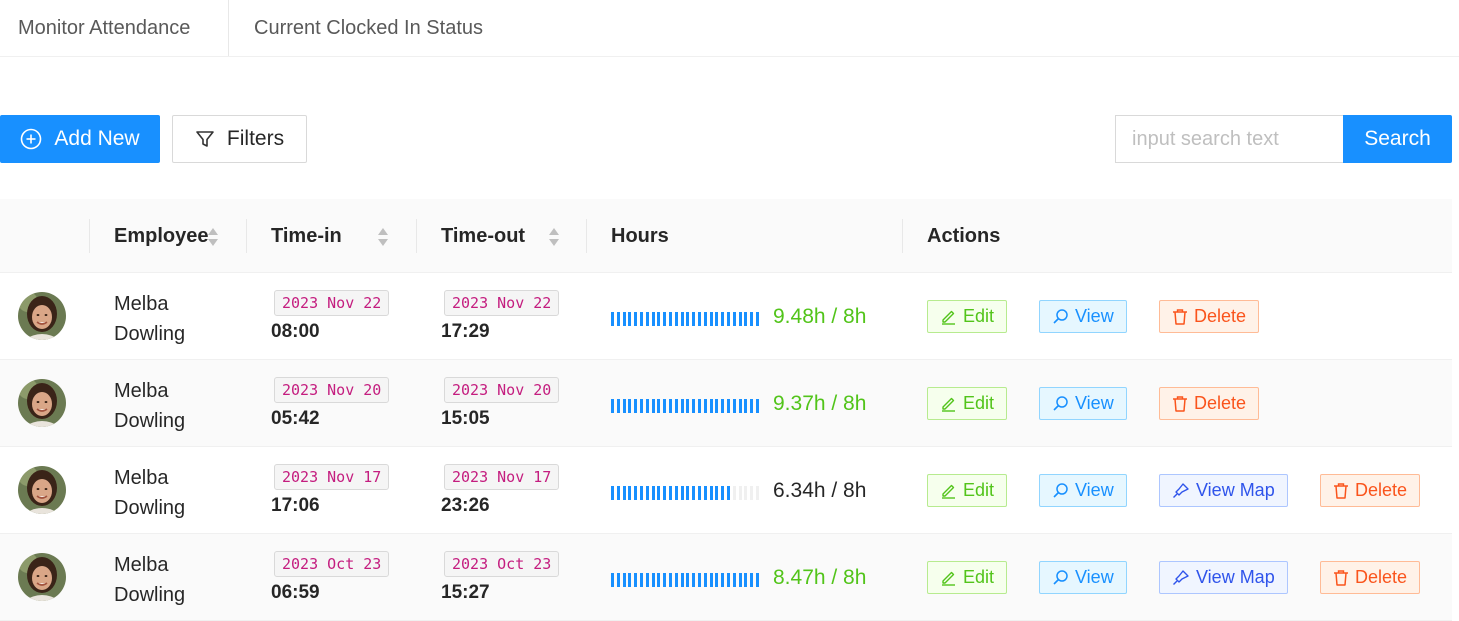 The image size is (1459, 621). I want to click on time-in-value: 06:59, so click(295, 592).